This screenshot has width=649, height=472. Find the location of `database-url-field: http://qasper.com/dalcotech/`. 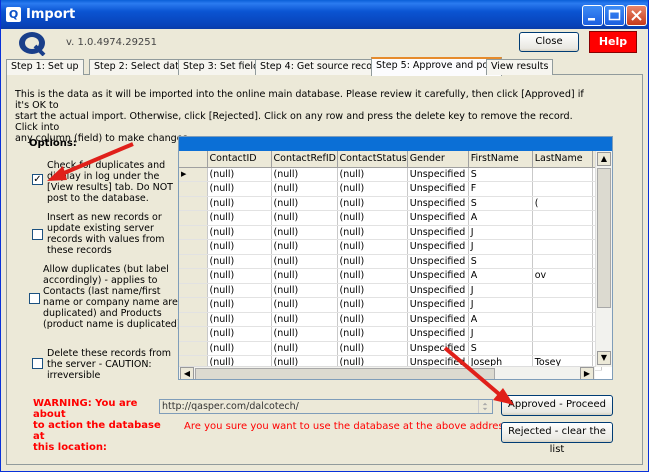

database-url-field: http://qasper.com/dalcotech/ is located at coordinates (326, 406).